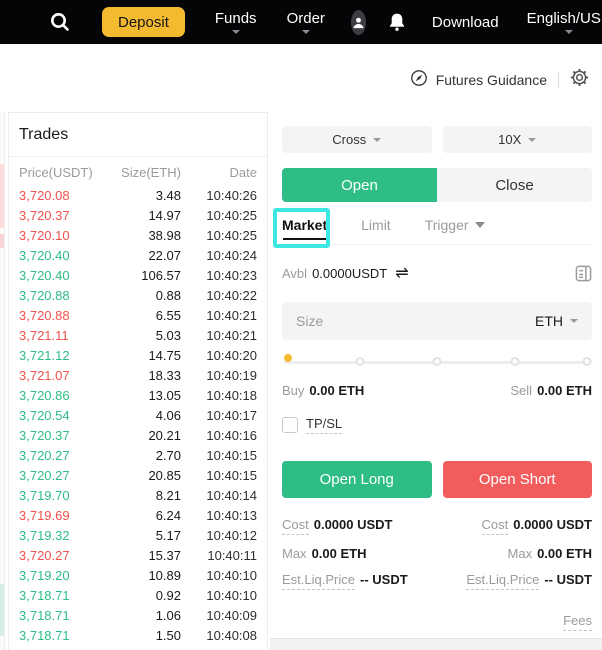  I want to click on margin-mode-dropdown: Cross, so click(357, 139).